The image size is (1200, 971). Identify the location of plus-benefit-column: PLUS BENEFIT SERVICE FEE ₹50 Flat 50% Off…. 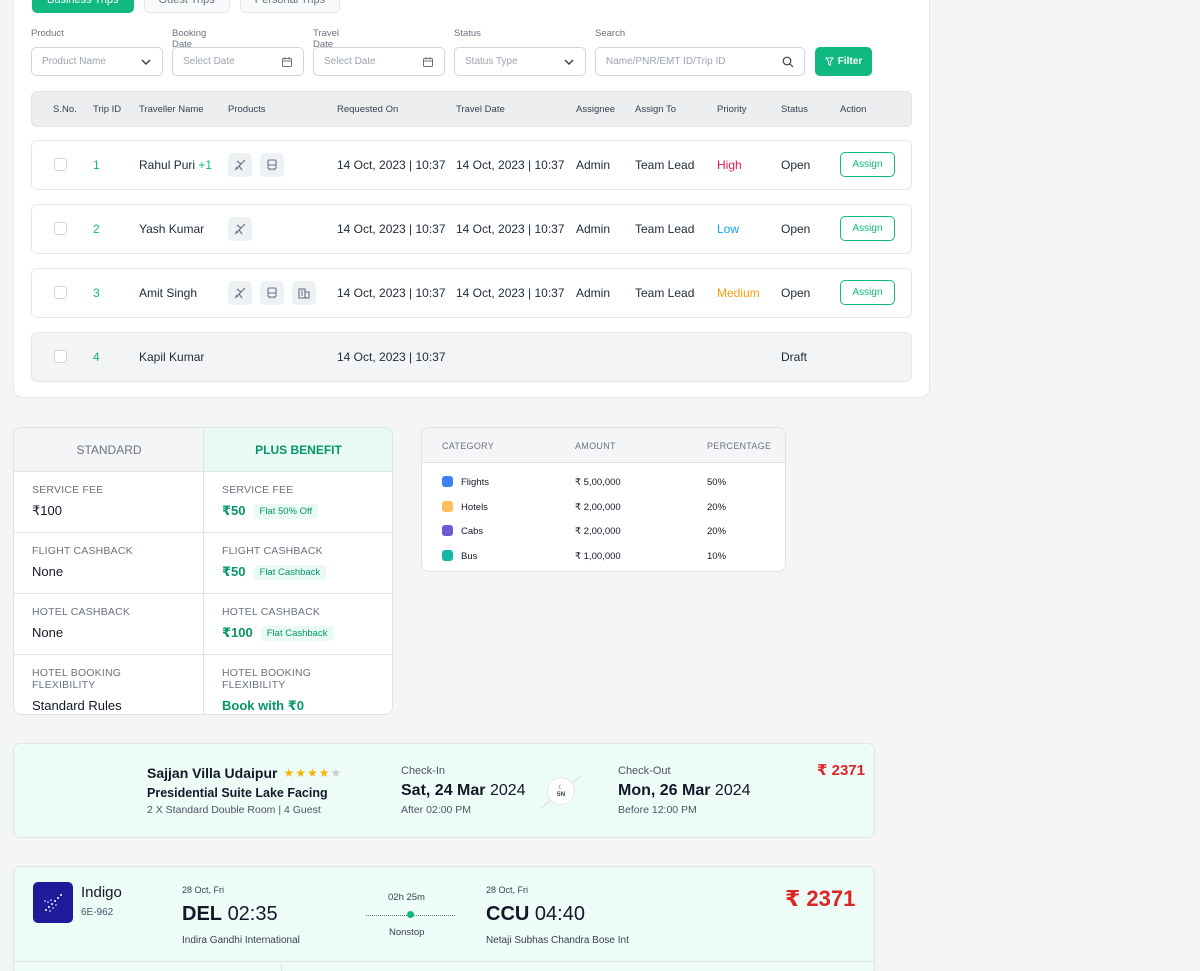
(297, 571).